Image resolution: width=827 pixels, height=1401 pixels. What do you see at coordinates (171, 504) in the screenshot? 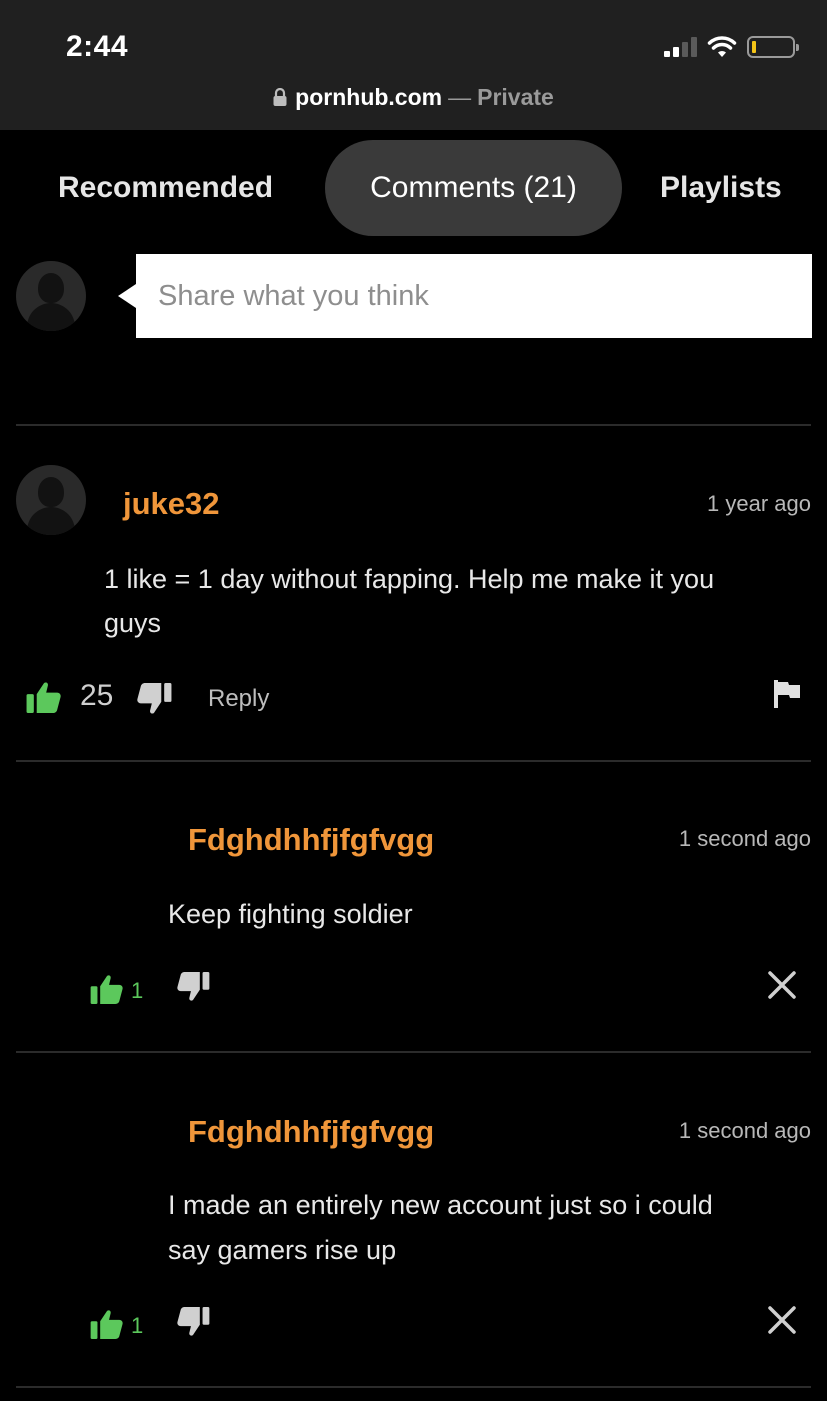
I see `comment-username: juke32` at bounding box center [171, 504].